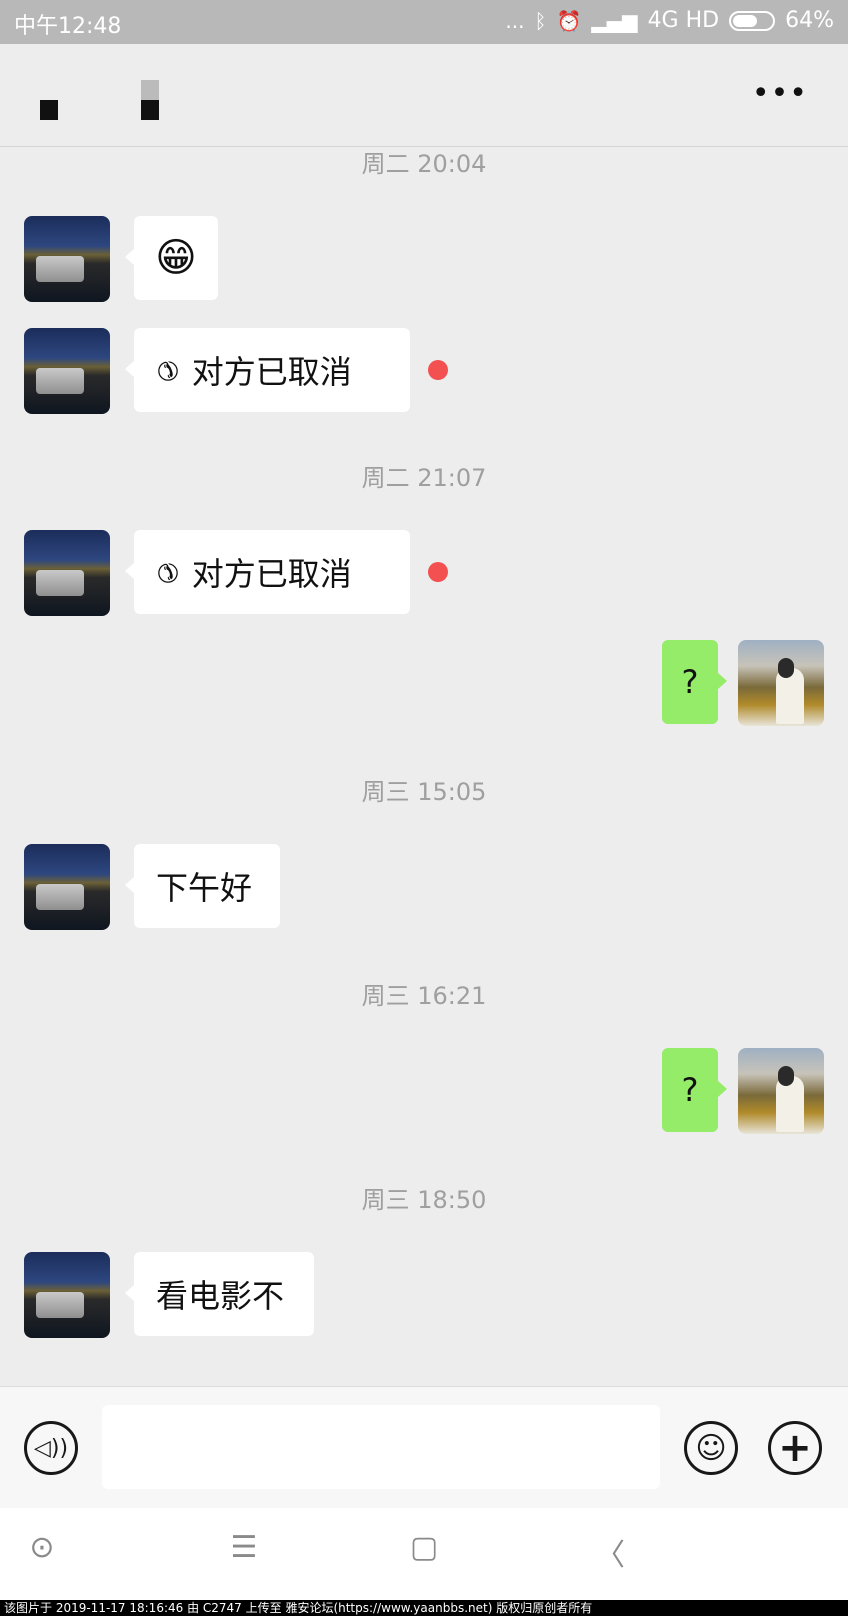 The width and height of the screenshot is (848, 1616). What do you see at coordinates (424, 996) in the screenshot?
I see `message-timestamp: 周三 16:21` at bounding box center [424, 996].